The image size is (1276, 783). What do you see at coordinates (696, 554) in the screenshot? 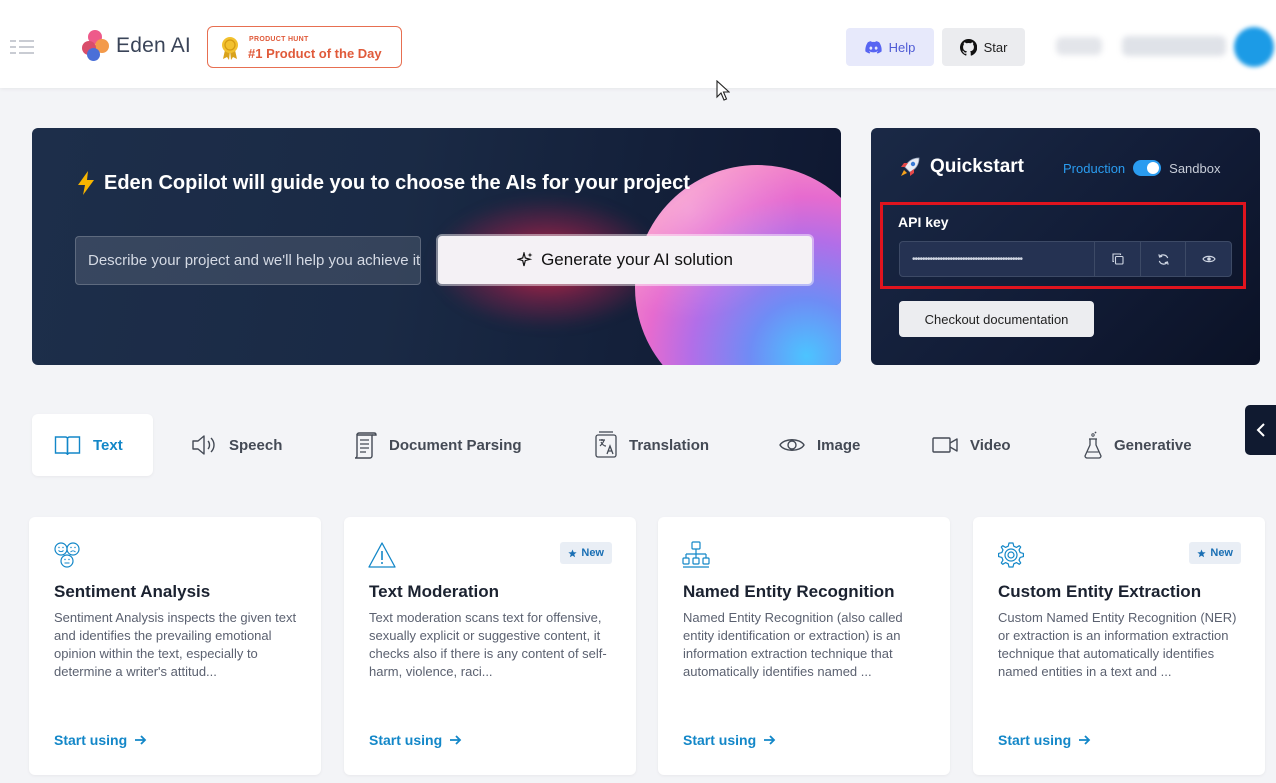
I see `hierarchy-icon` at bounding box center [696, 554].